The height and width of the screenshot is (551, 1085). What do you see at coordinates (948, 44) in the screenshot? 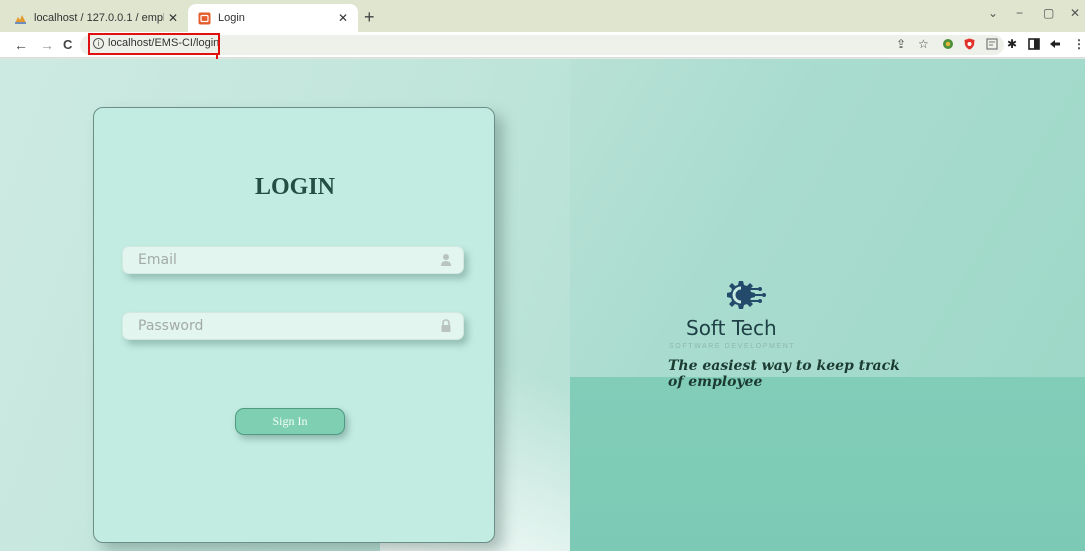
I see `extension-color-icon` at bounding box center [948, 44].